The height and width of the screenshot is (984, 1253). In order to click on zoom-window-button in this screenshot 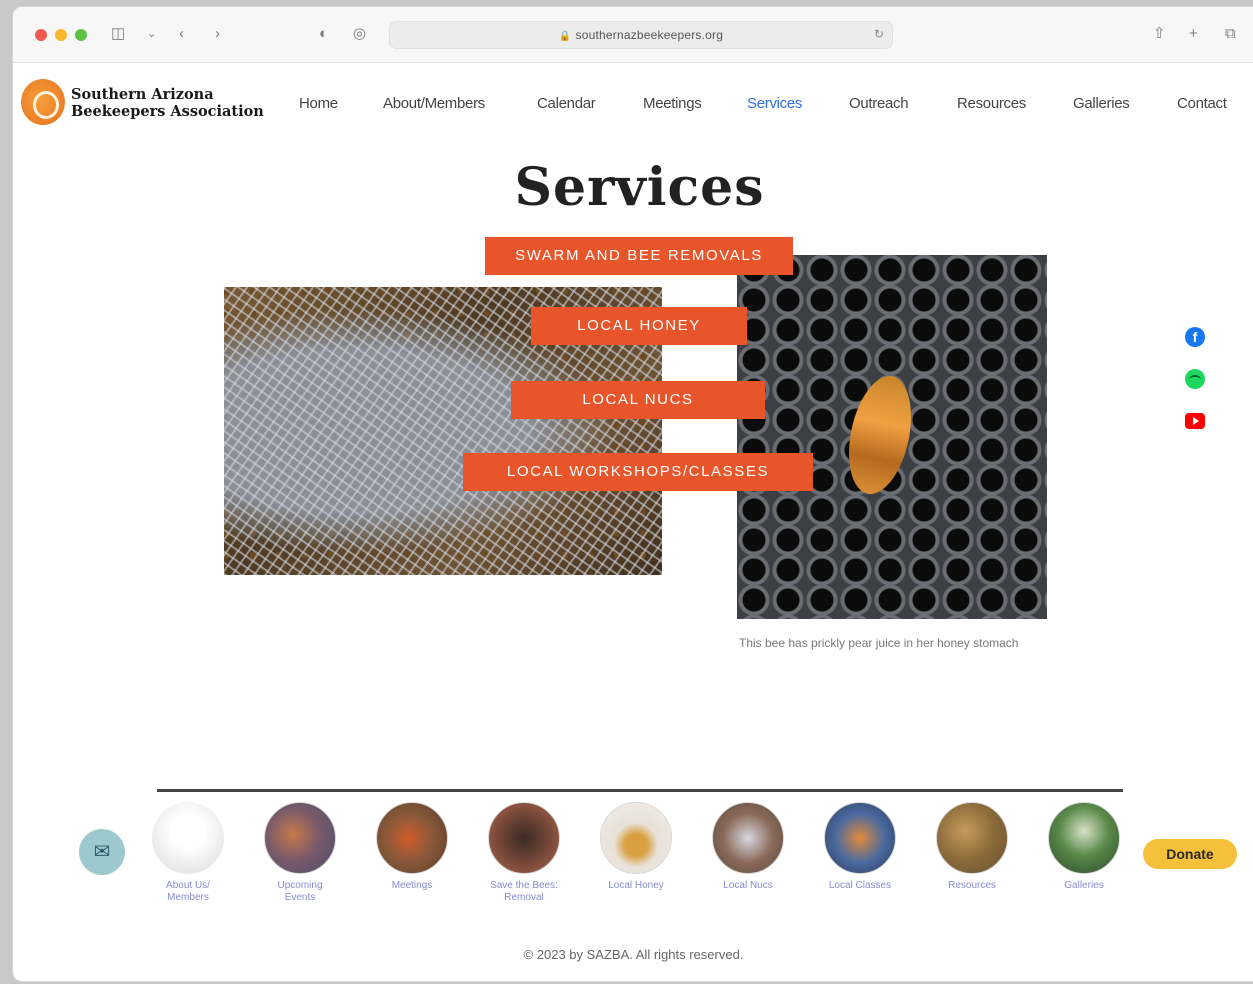, I will do `click(81, 35)`.